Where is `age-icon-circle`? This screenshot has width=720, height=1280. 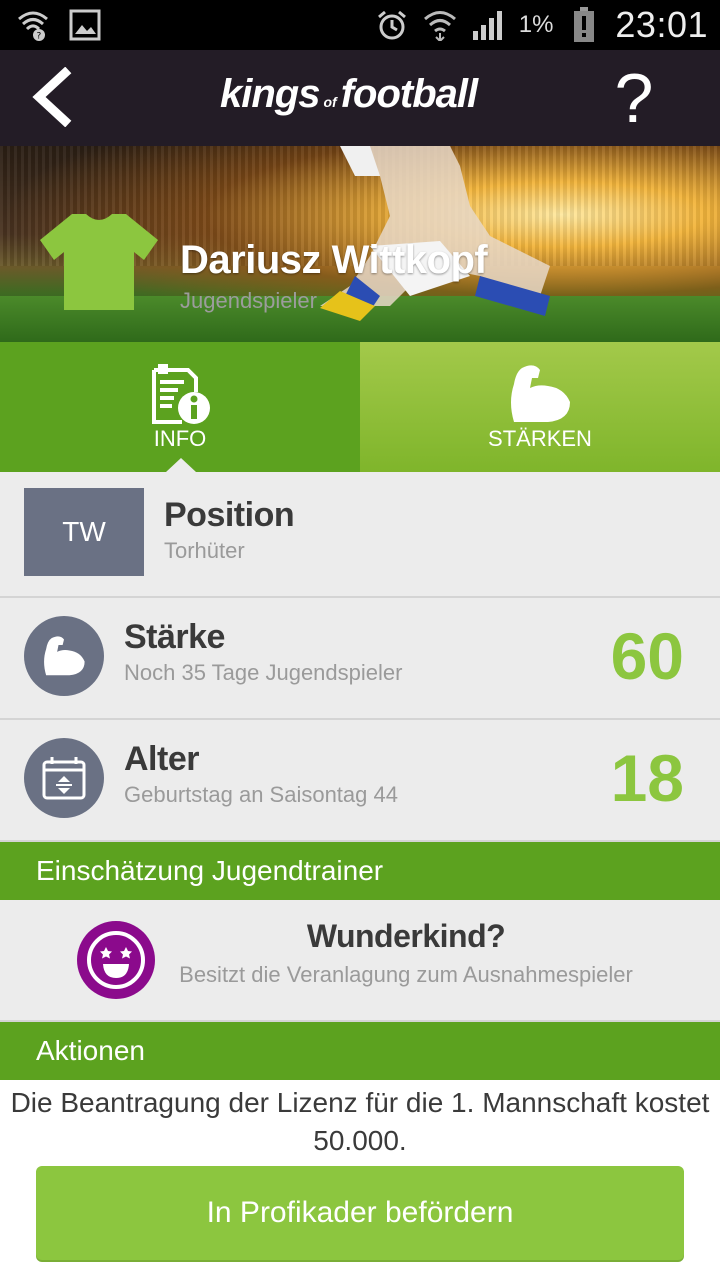 age-icon-circle is located at coordinates (64, 778).